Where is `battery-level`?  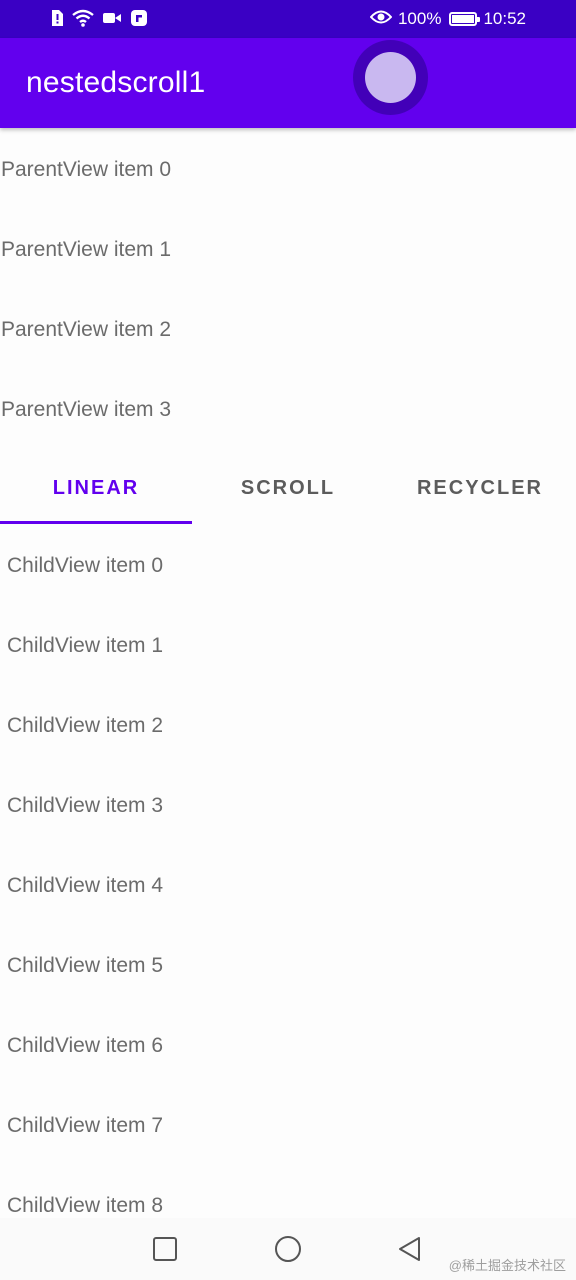 battery-level is located at coordinates (463, 19).